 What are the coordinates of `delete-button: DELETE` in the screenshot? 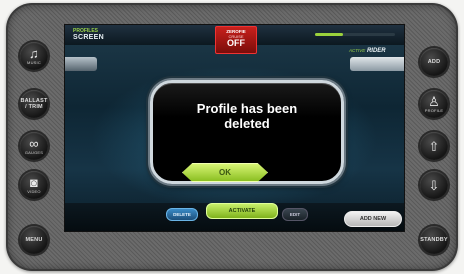 It's located at (182, 214).